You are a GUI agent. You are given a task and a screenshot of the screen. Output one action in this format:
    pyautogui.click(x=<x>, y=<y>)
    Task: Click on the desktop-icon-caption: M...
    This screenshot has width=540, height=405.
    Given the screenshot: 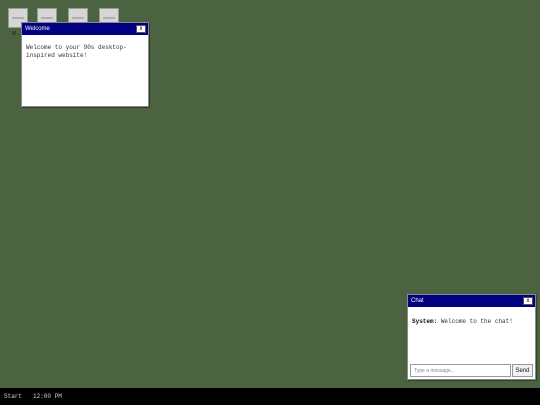 What is the action you would take?
    pyautogui.click(x=16, y=34)
    